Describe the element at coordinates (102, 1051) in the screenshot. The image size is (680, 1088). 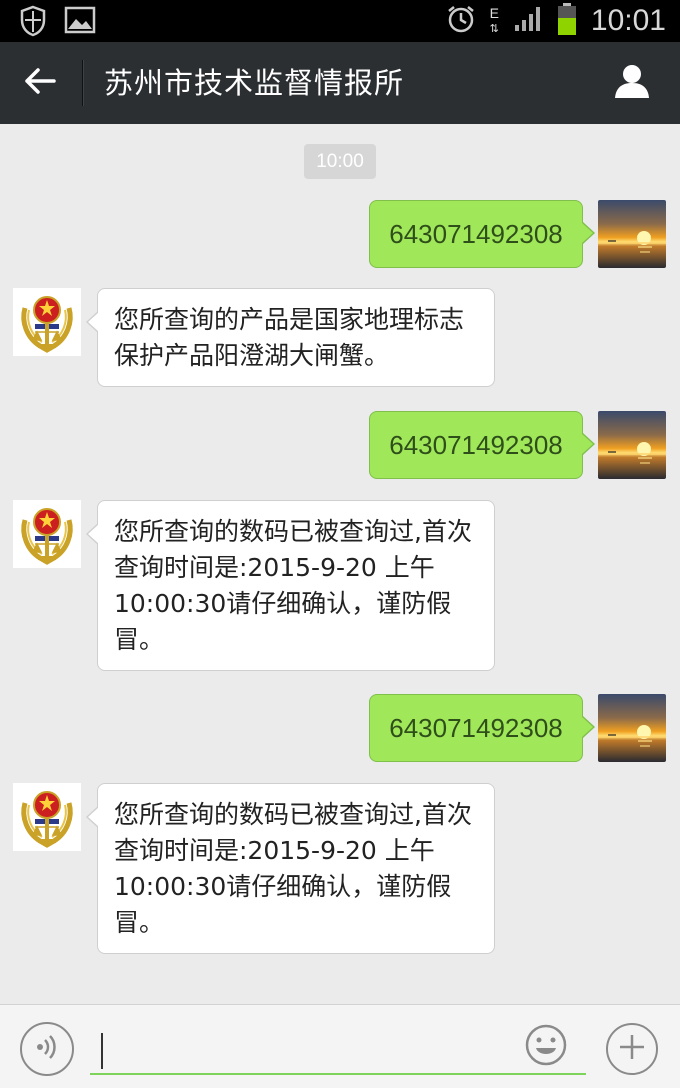
I see `text-cursor` at that location.